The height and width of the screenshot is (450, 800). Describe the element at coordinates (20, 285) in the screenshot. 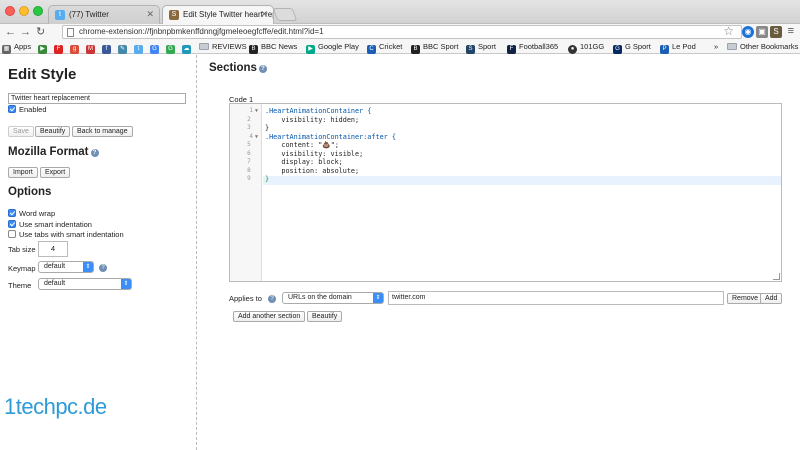

I see `theme-label: Theme` at that location.